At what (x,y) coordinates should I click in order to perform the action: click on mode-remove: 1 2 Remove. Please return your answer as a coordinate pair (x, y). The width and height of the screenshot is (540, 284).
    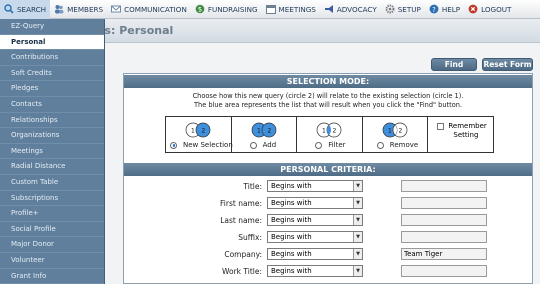
    Looking at the image, I should click on (396, 134).